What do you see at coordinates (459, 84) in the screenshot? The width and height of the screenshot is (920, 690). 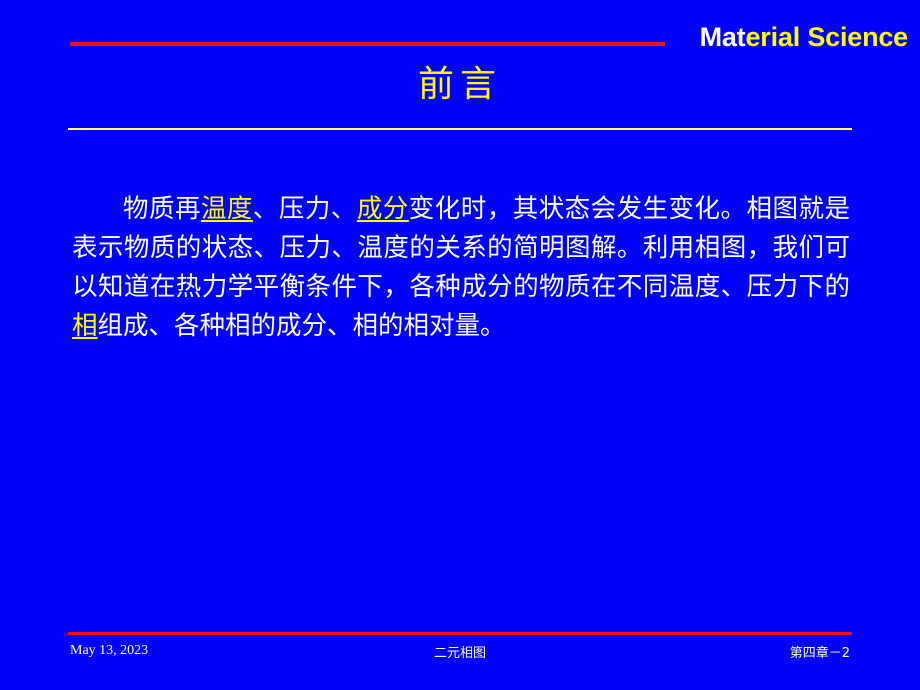 I see `page-title: 前言` at bounding box center [459, 84].